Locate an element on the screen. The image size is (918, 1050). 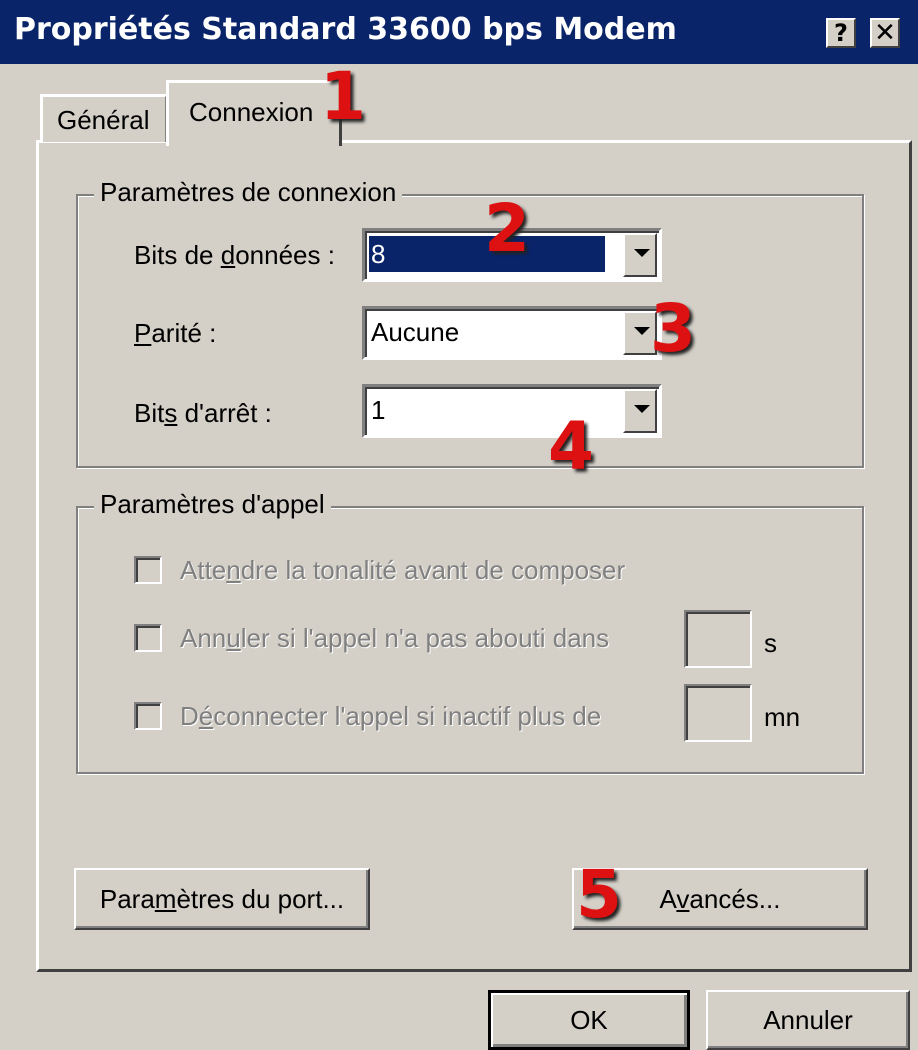
stop-bits-label: Bits d'arrêt : is located at coordinates (203, 413).